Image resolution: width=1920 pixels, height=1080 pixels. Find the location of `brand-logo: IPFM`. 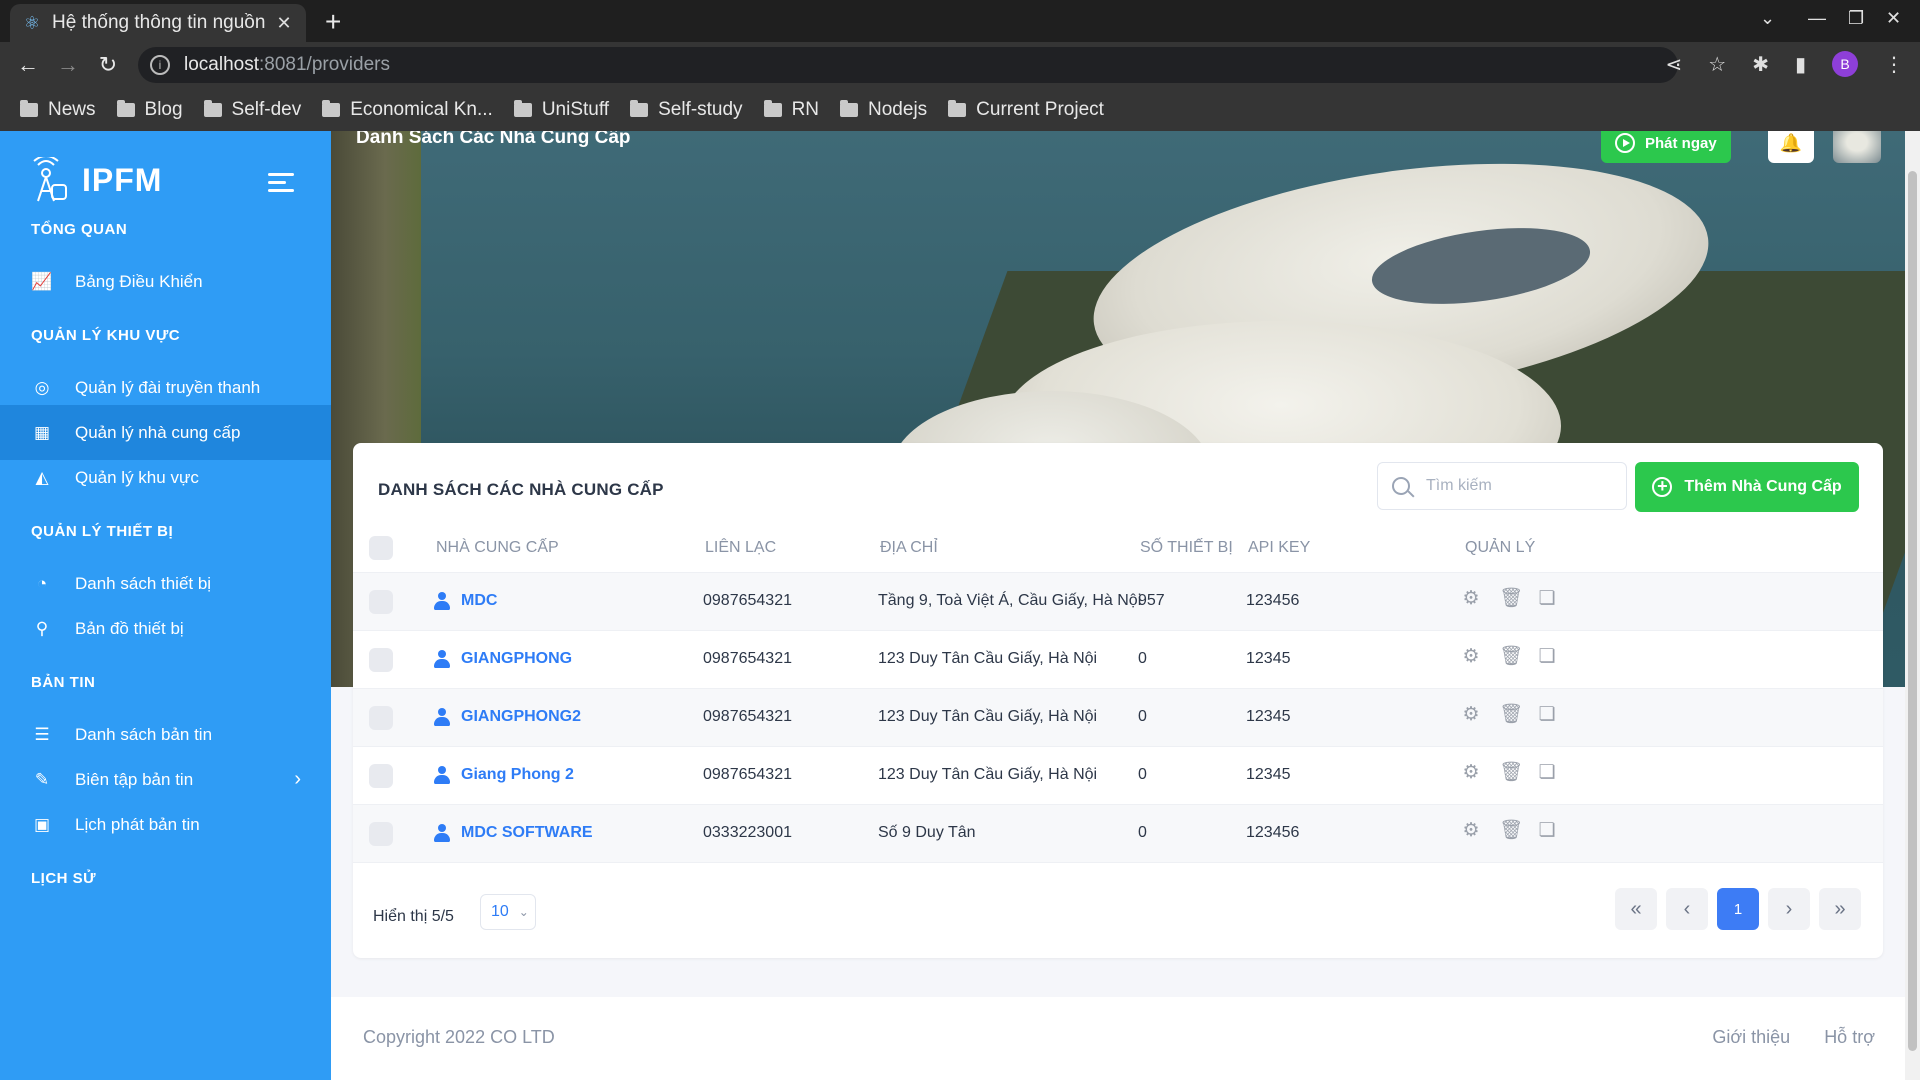

brand-logo: IPFM is located at coordinates (94, 180).